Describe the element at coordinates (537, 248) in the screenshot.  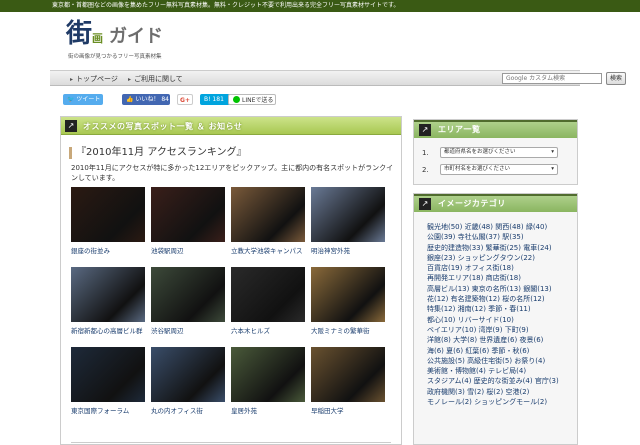
I see `category-link: 電車(24)` at that location.